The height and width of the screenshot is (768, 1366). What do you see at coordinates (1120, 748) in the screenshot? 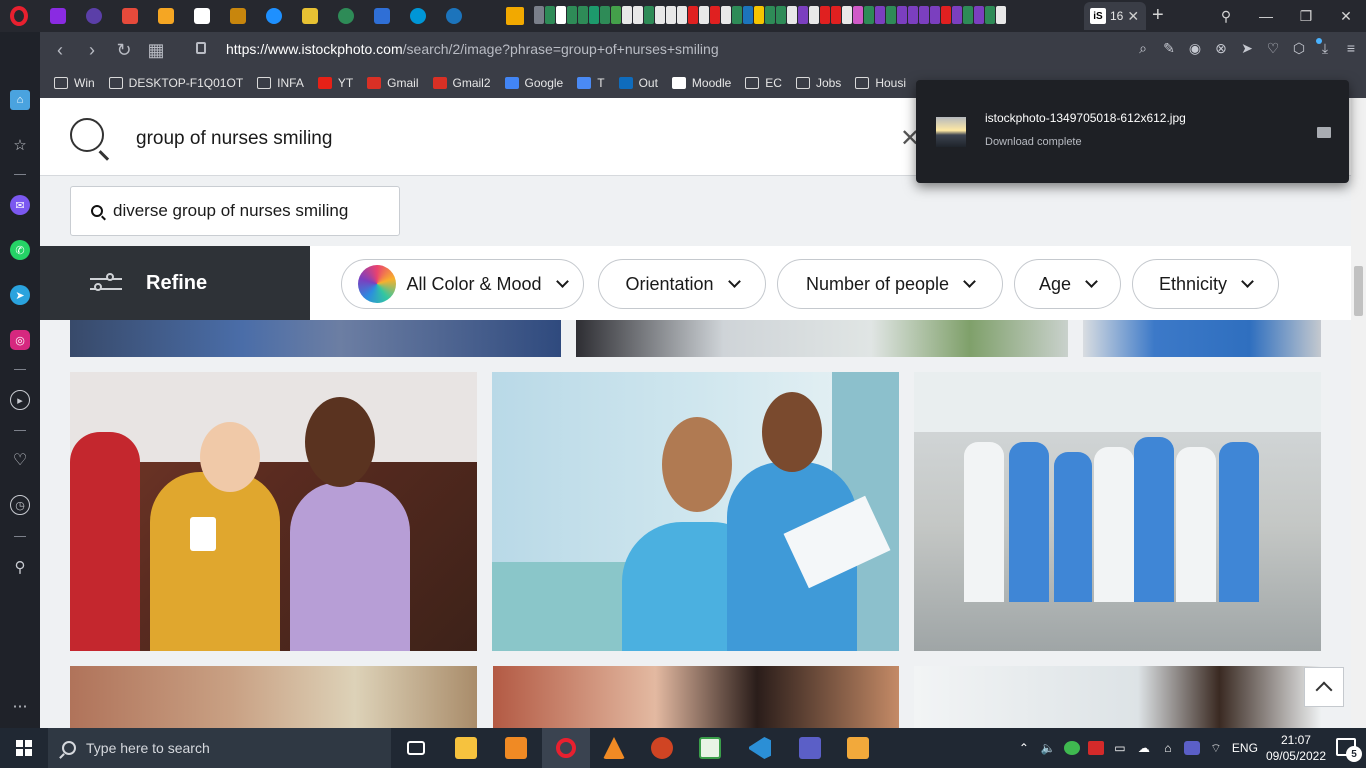
I see `battery-icon: ▭` at bounding box center [1120, 748].